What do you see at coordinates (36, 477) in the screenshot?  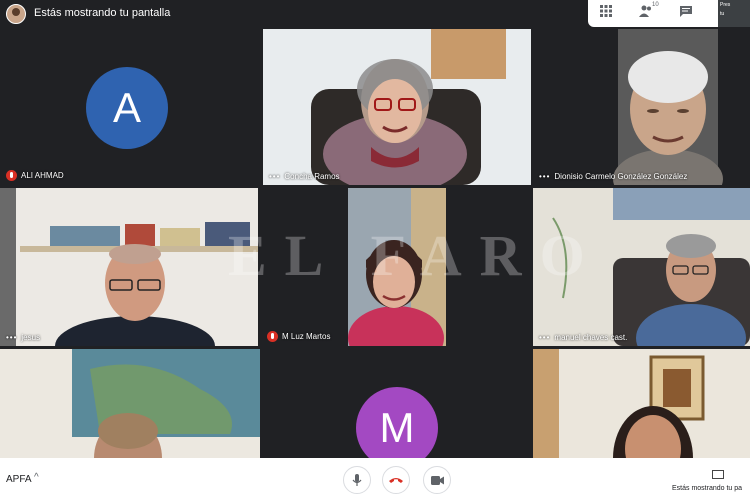 I see `chevron-up-icon: ^` at bounding box center [36, 477].